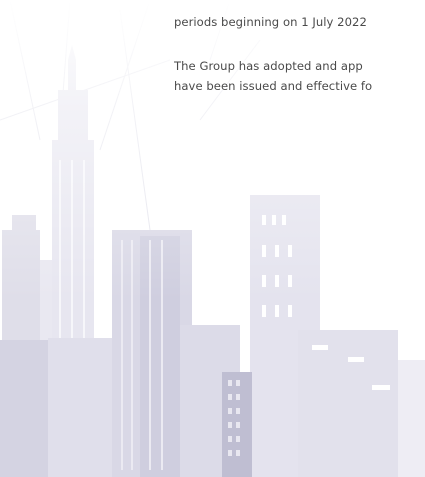 This screenshot has width=425, height=477. Describe the element at coordinates (268, 66) in the screenshot. I see `paragraph-line: The Group has adopted and app` at that location.